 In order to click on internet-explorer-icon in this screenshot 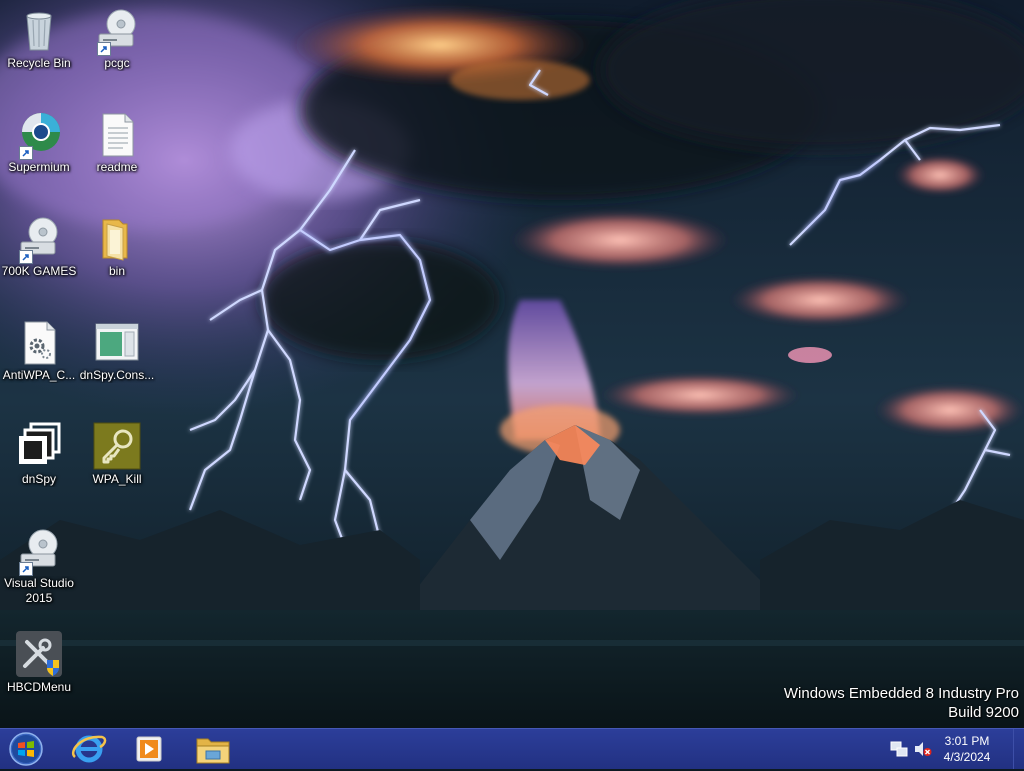, I will do `click(89, 749)`.